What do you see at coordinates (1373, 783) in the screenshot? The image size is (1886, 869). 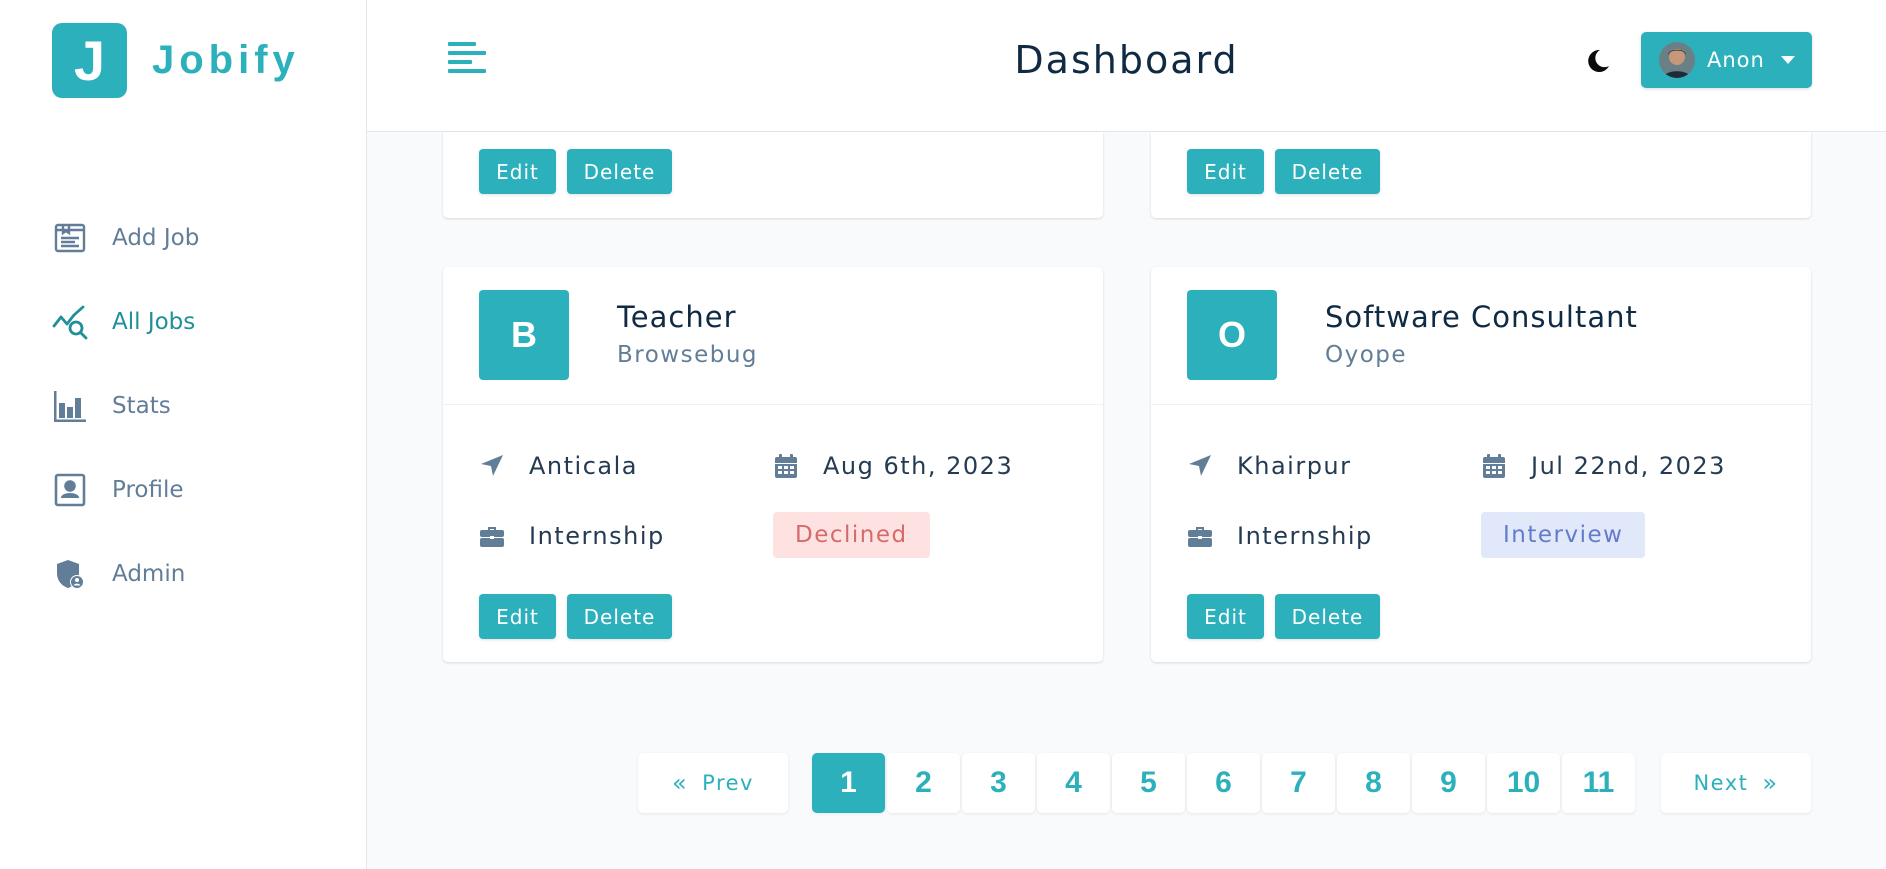 I see `page-button: 8` at bounding box center [1373, 783].